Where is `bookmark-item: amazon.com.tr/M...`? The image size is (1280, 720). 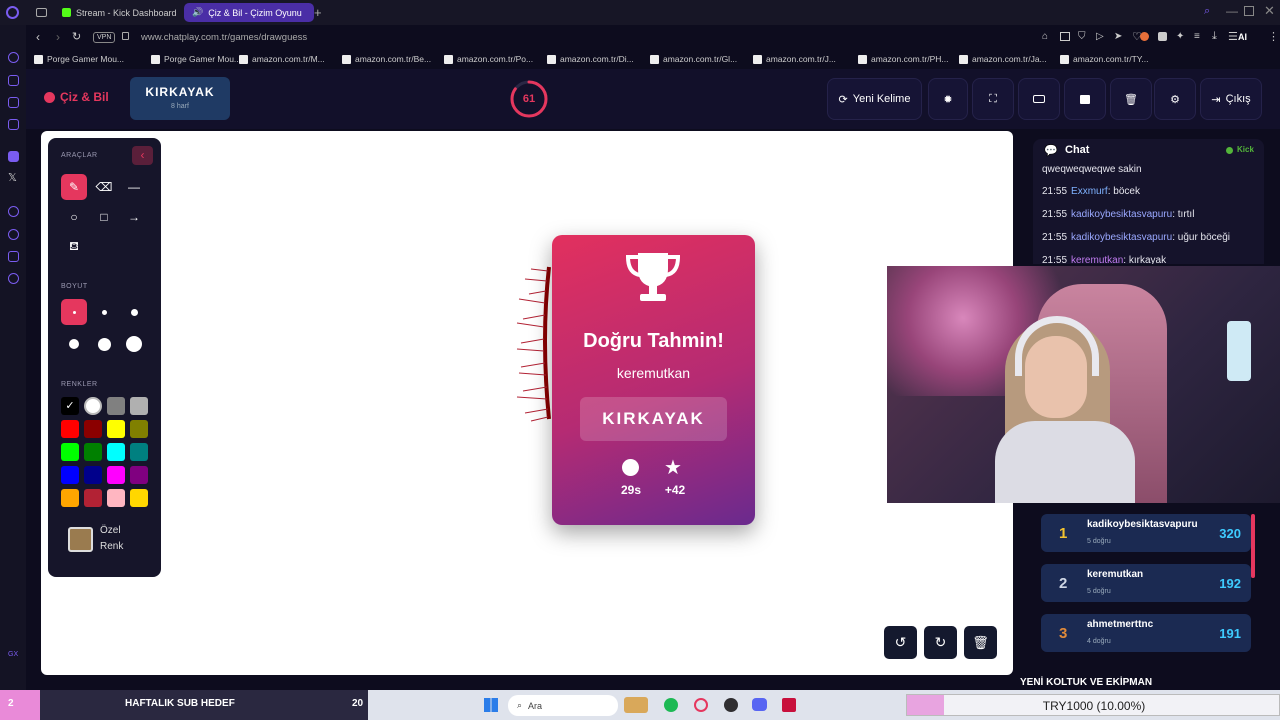
bookmark-item: amazon.com.tr/M... is located at coordinates (282, 59).